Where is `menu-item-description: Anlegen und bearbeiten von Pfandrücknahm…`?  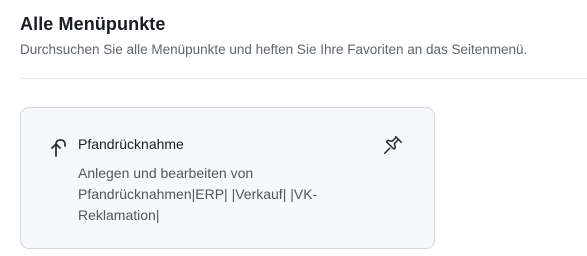 menu-item-description: Anlegen und bearbeiten von Pfandrücknahm… is located at coordinates (198, 194).